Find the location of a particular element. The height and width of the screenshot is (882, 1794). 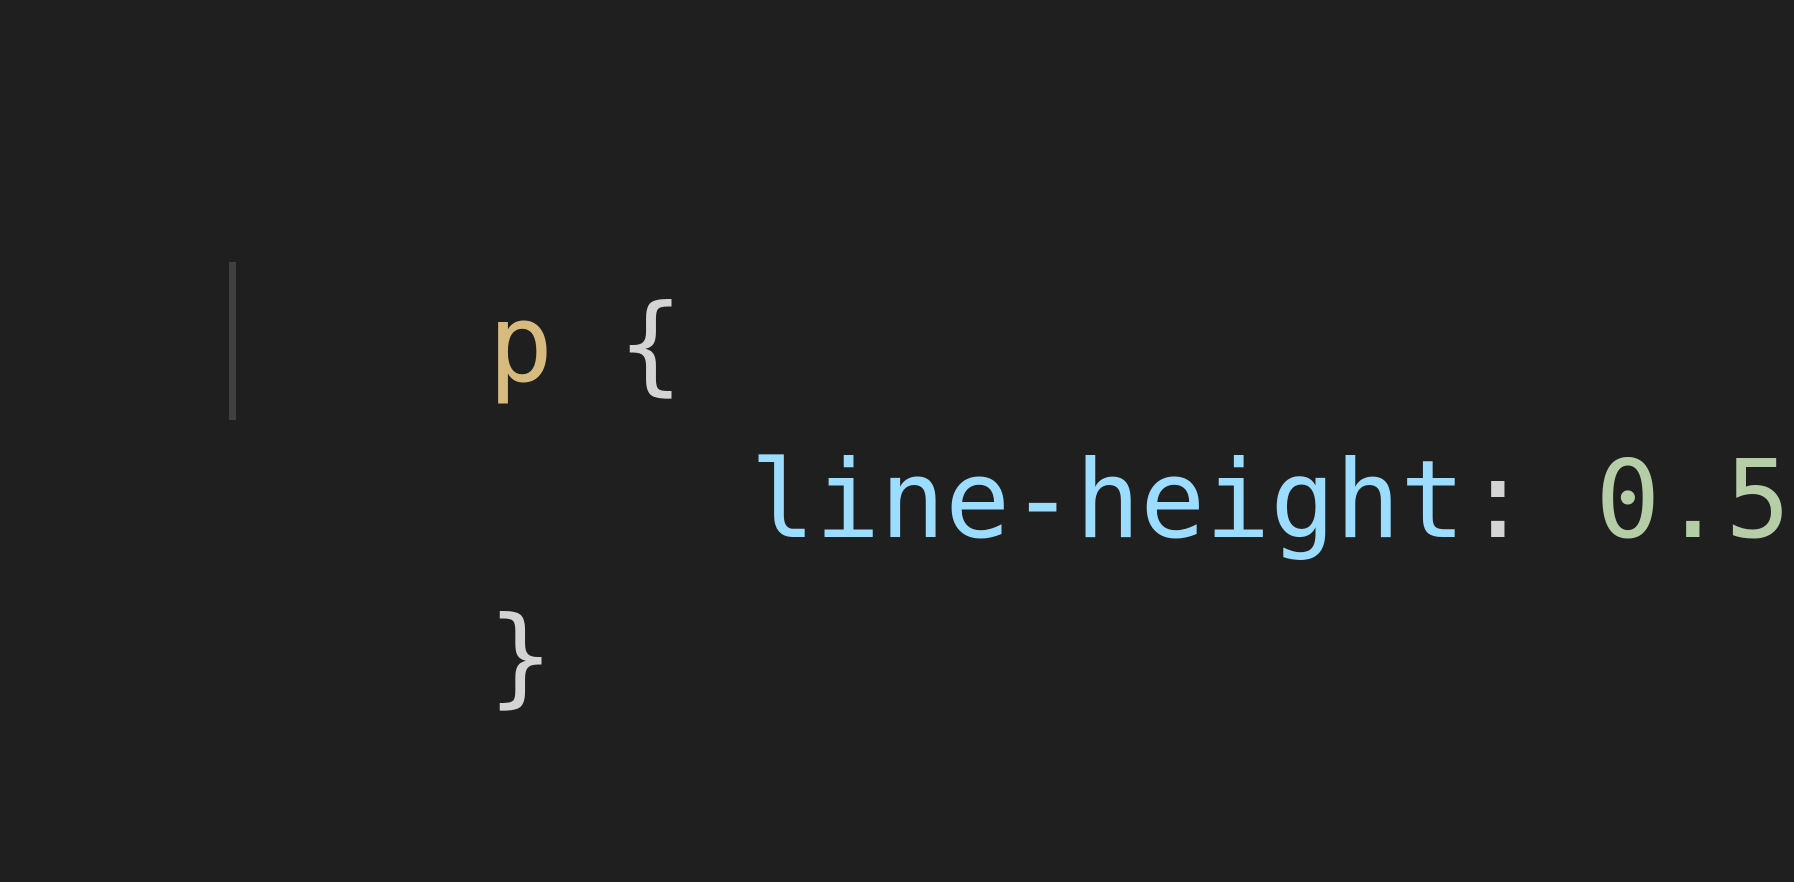

code-line-1: p { is located at coordinates (455, 263).